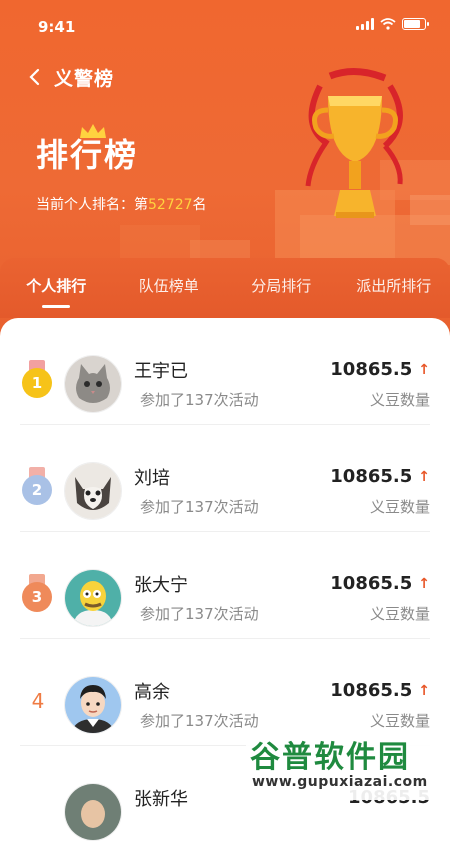  I want to click on status-bar: 9:41, so click(225, 26).